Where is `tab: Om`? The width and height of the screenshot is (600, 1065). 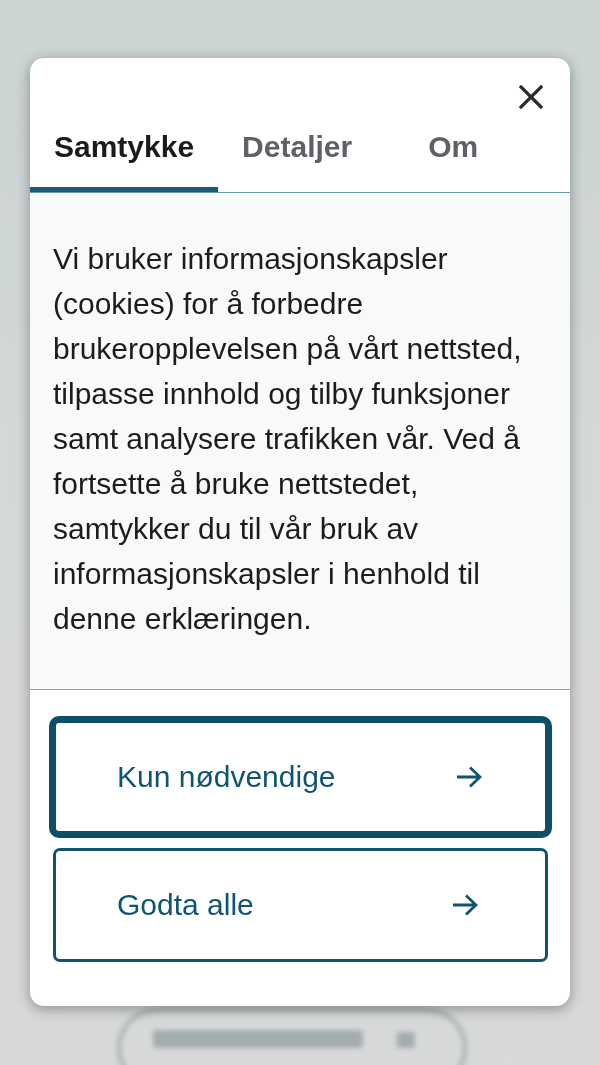
tab: Om is located at coordinates (453, 155).